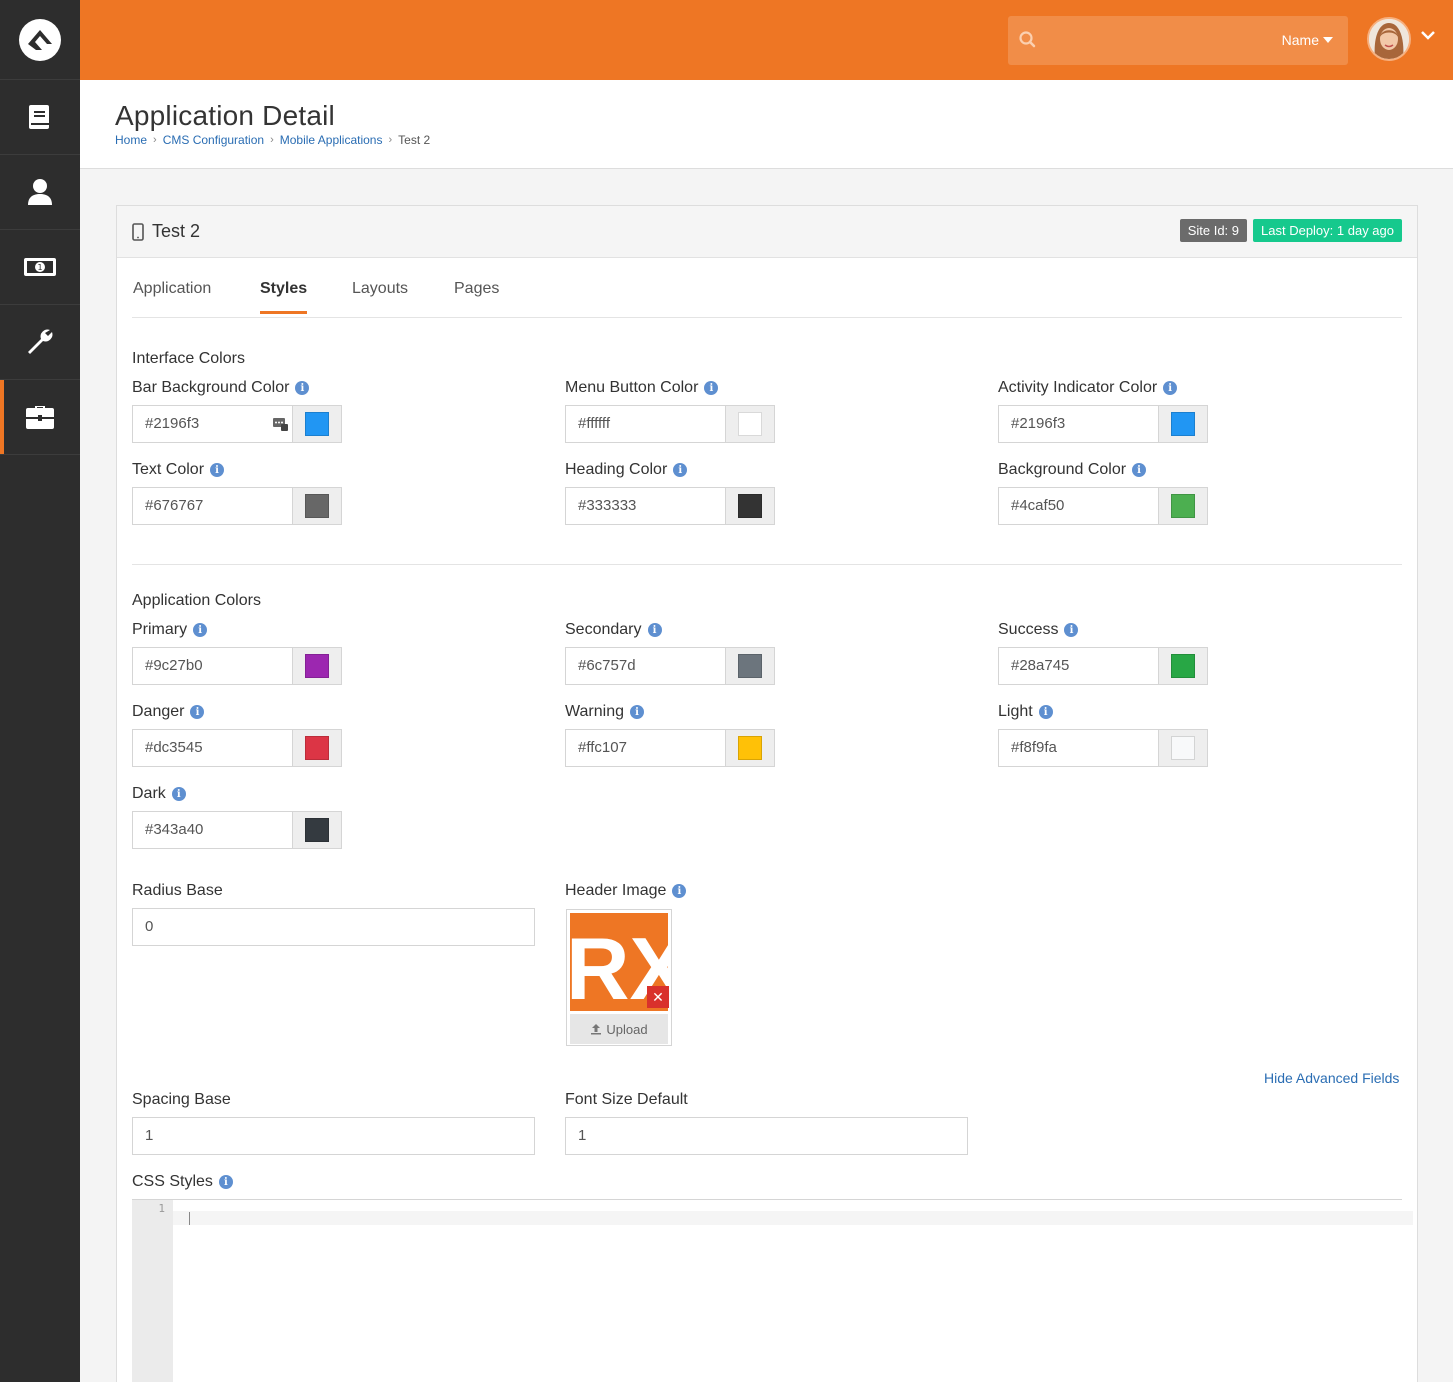 Image resolution: width=1453 pixels, height=1382 pixels. I want to click on dark-color-picker: #343a40, so click(237, 830).